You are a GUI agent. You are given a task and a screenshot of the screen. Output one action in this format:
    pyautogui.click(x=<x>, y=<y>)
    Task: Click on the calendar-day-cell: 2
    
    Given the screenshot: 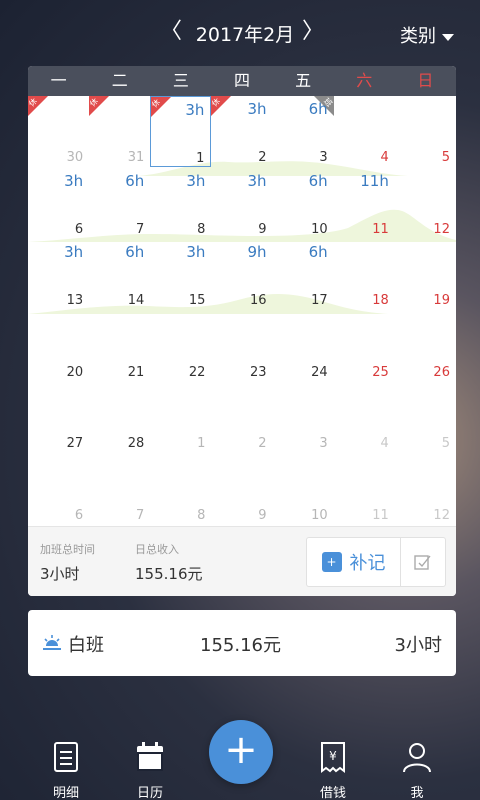 What is the action you would take?
    pyautogui.click(x=241, y=417)
    